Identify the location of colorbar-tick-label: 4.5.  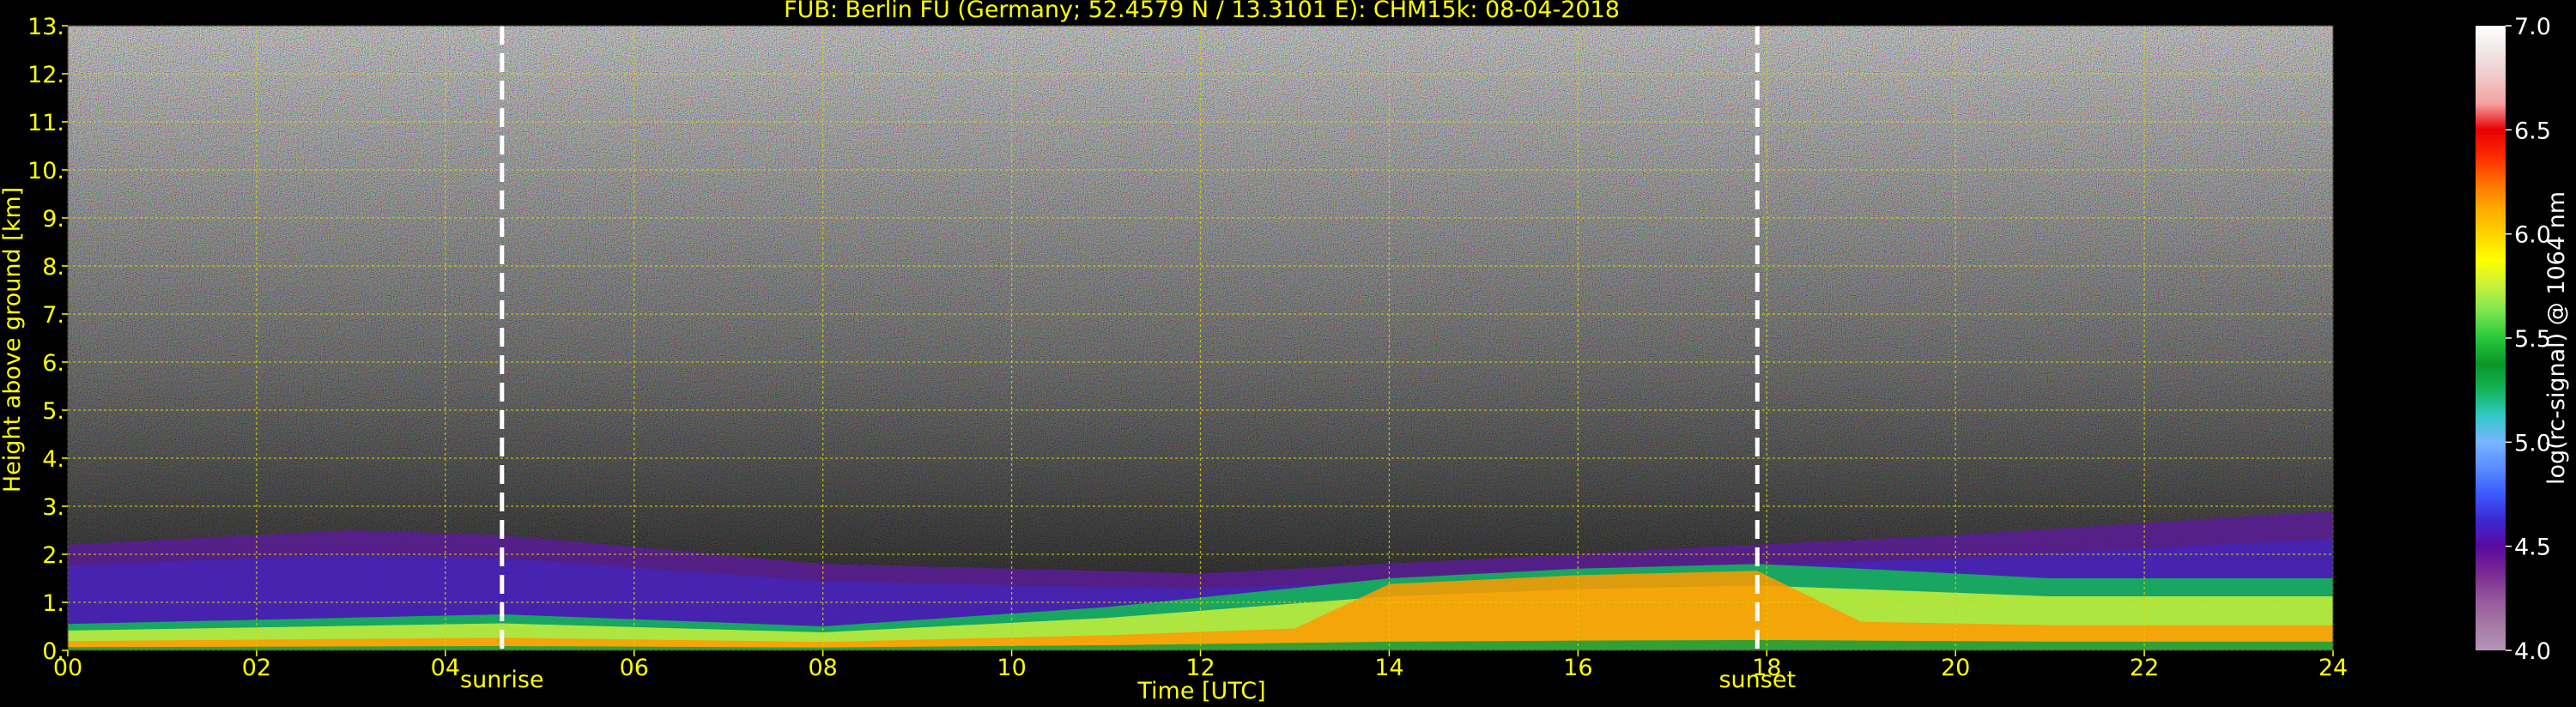
(2532, 548).